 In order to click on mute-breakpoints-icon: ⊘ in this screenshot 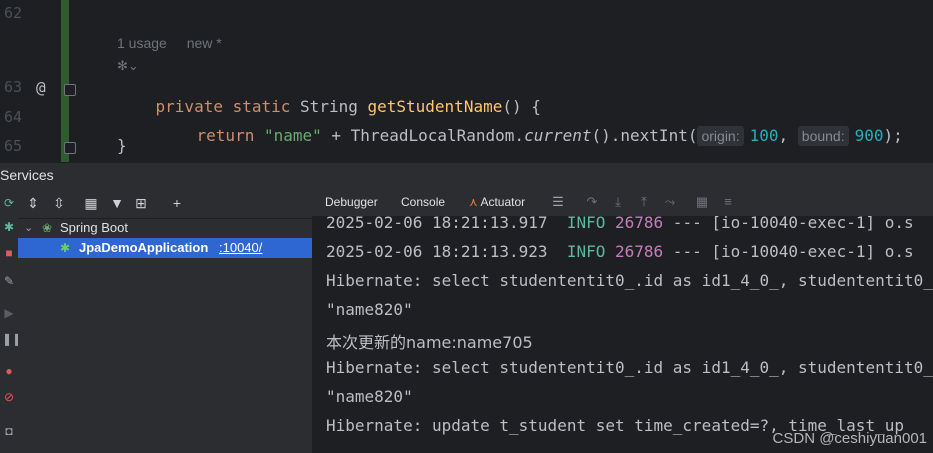, I will do `click(9, 397)`.